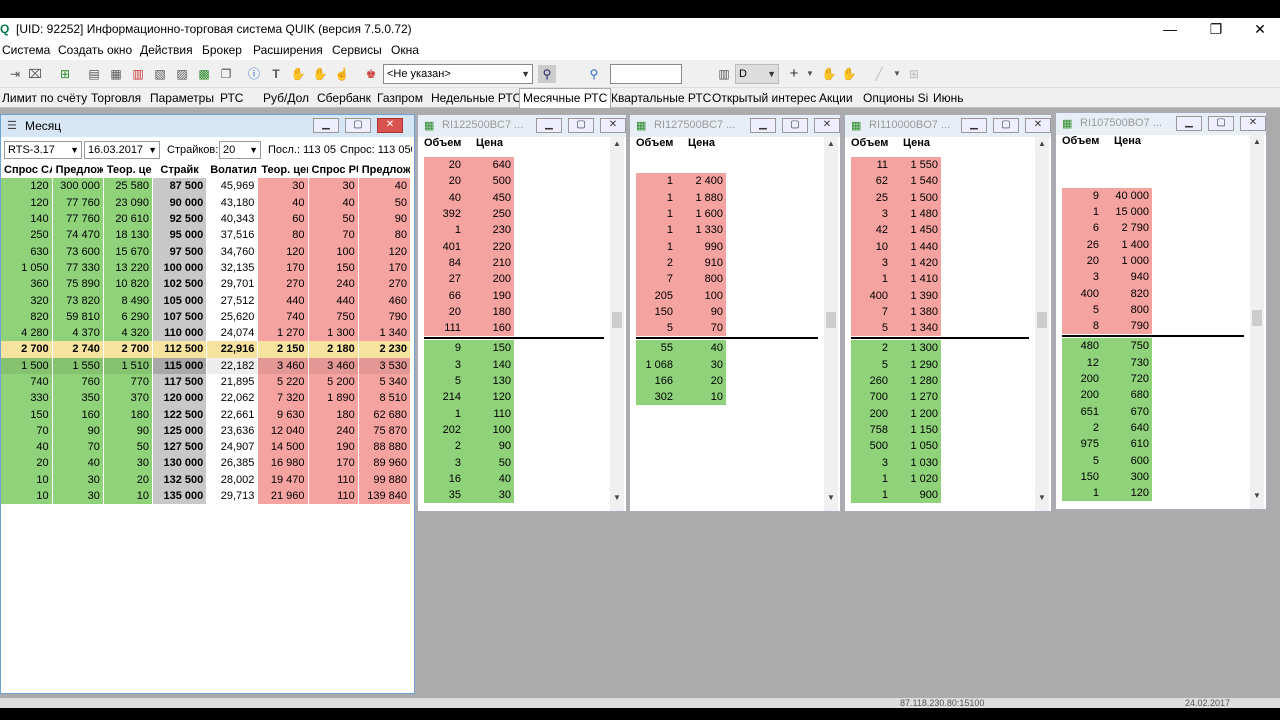  What do you see at coordinates (469, 246) in the screenshot?
I see `ask-row: 401 220` at bounding box center [469, 246].